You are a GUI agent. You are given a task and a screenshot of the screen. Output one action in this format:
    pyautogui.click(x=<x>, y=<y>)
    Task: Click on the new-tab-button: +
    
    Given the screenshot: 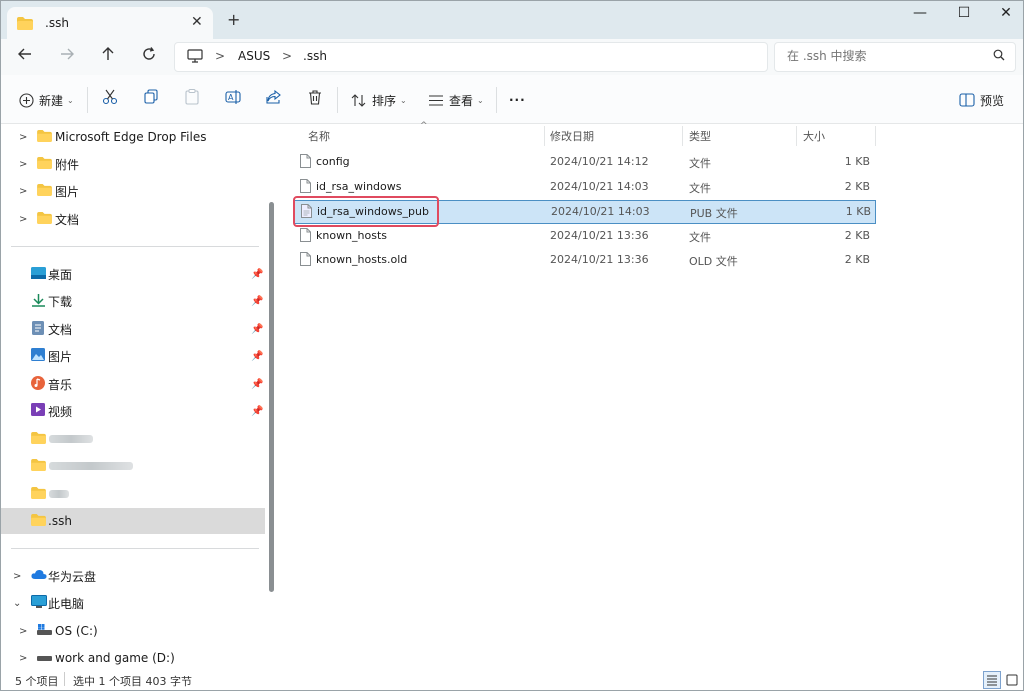 What is the action you would take?
    pyautogui.click(x=233, y=19)
    